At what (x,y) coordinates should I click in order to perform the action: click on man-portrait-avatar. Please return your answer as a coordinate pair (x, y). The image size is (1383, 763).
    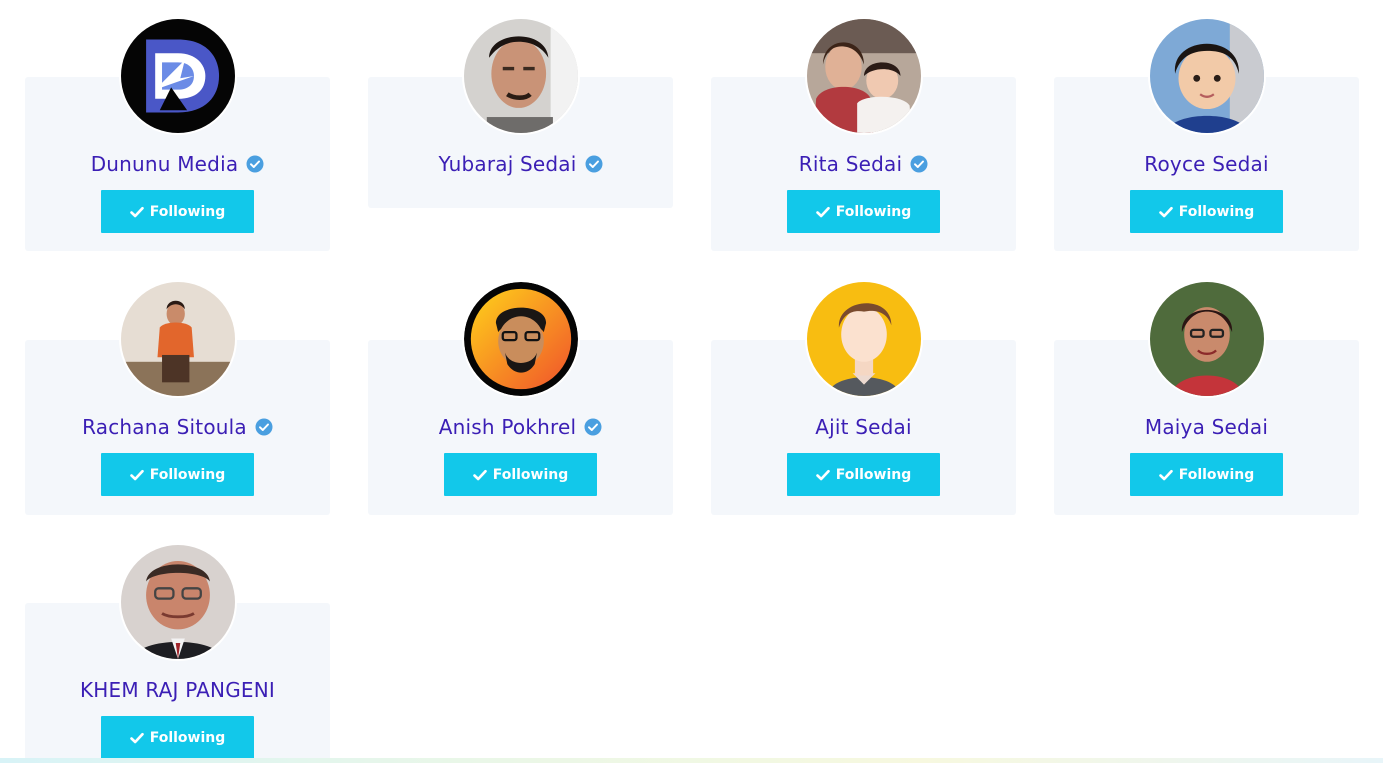
    Looking at the image, I should click on (521, 76).